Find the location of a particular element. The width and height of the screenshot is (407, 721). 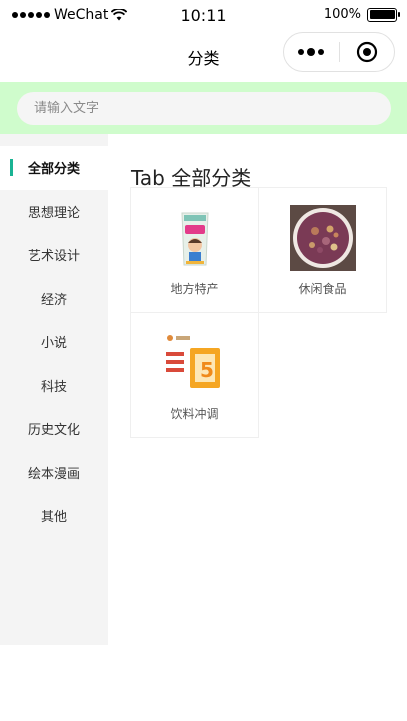

close-target-icon is located at coordinates (366, 52).